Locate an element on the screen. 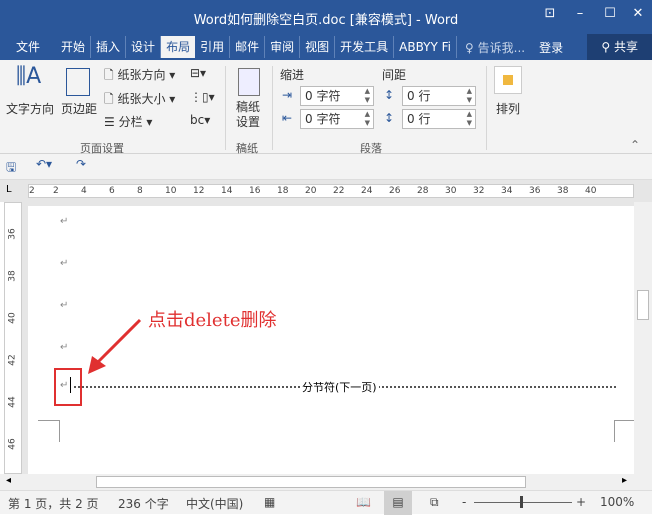 The height and width of the screenshot is (515, 652). ruler-tick: 38 is located at coordinates (563, 191).